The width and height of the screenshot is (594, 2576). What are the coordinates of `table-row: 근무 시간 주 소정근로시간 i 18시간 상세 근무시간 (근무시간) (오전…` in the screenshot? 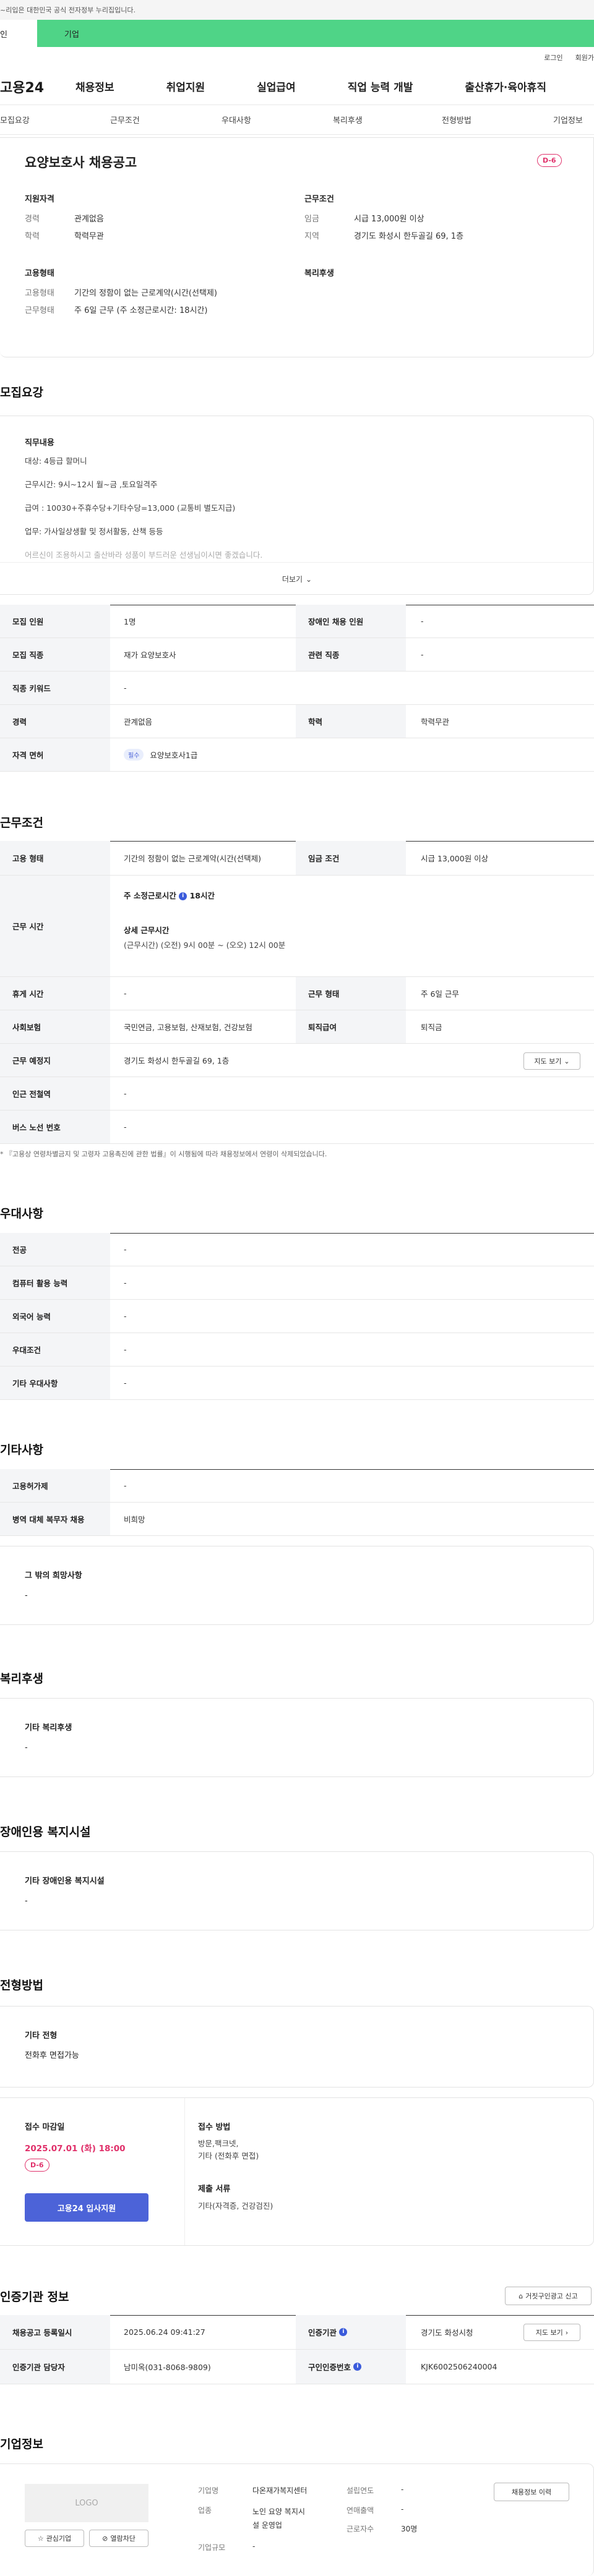 It's located at (297, 926).